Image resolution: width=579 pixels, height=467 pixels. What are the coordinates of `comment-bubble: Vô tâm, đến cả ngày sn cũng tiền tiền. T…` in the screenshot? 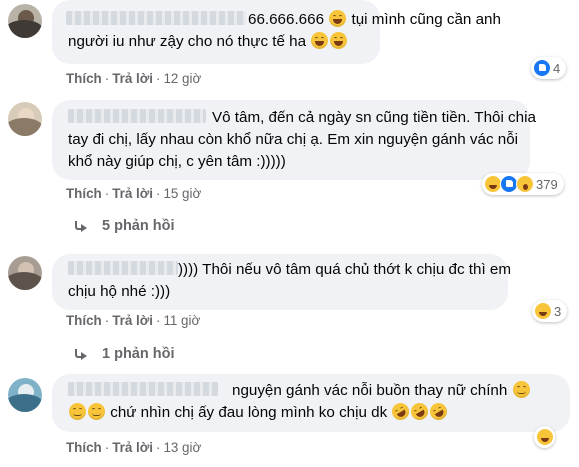 It's located at (294, 140).